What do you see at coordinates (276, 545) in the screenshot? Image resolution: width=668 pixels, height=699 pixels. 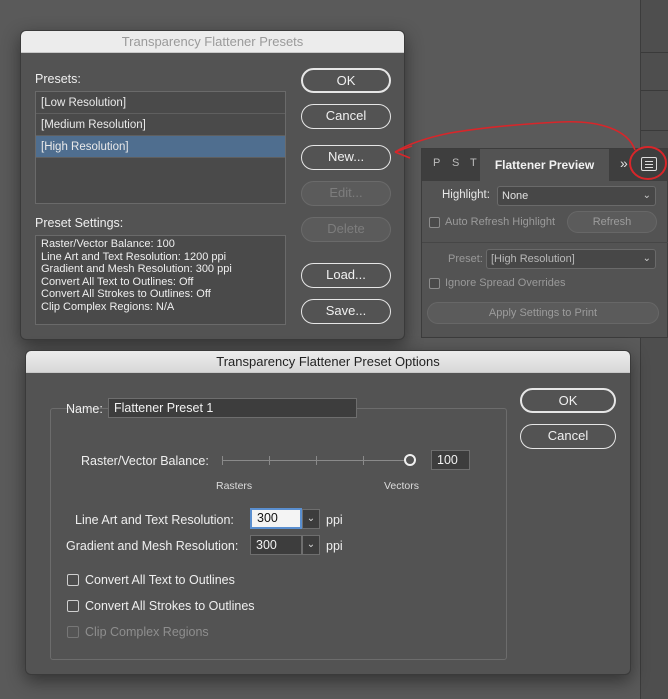 I see `gradient-resolution-input: 300` at bounding box center [276, 545].